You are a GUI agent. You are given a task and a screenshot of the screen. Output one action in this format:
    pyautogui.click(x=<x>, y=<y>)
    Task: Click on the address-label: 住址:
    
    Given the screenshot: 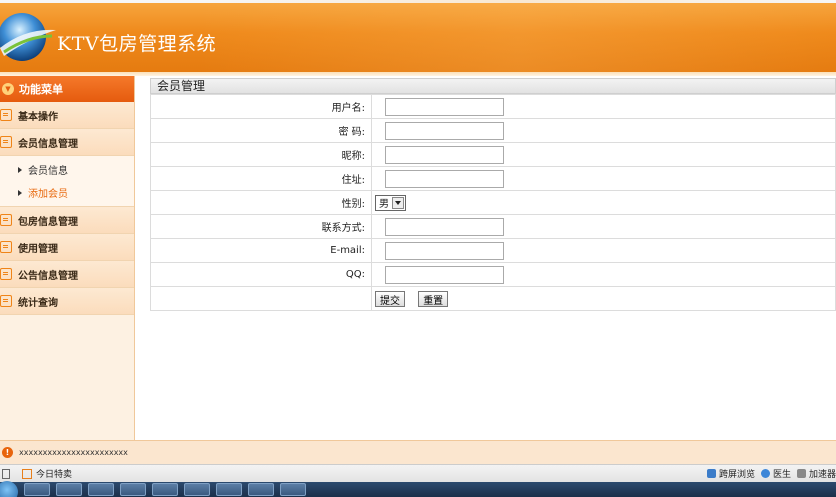 What is the action you would take?
    pyautogui.click(x=261, y=178)
    